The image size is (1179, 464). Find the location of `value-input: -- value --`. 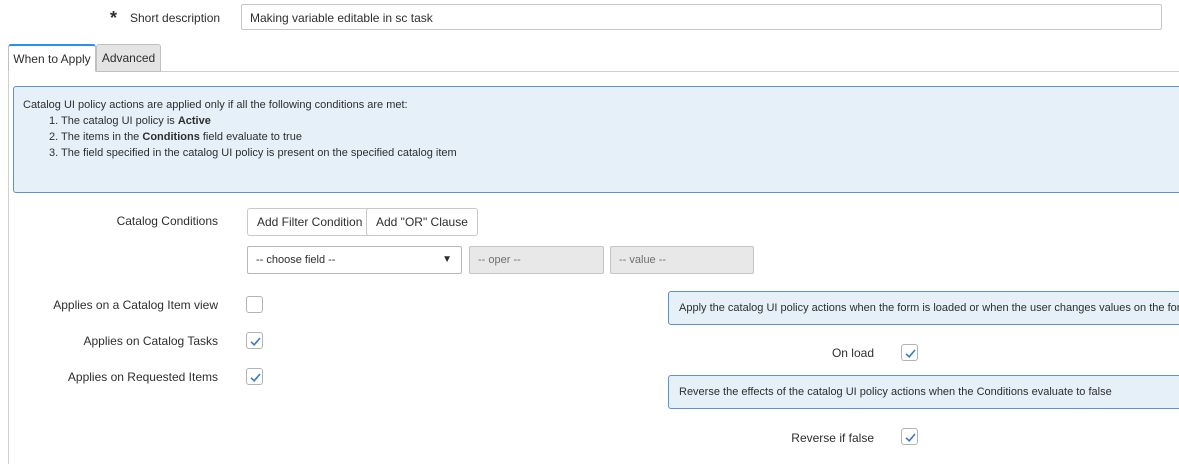

value-input: -- value -- is located at coordinates (682, 260).